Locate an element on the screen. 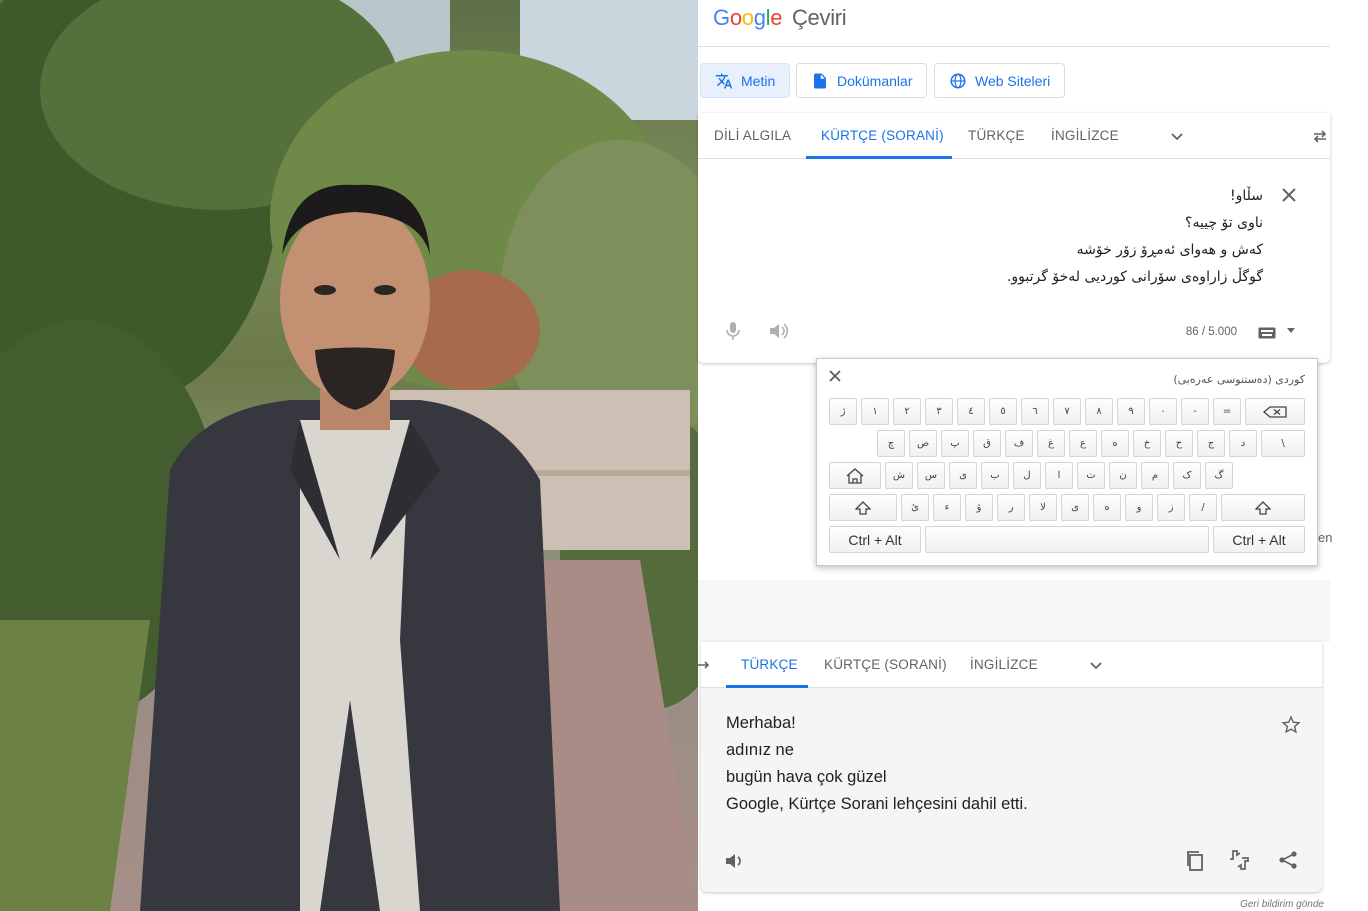  key: ٣ is located at coordinates (939, 411).